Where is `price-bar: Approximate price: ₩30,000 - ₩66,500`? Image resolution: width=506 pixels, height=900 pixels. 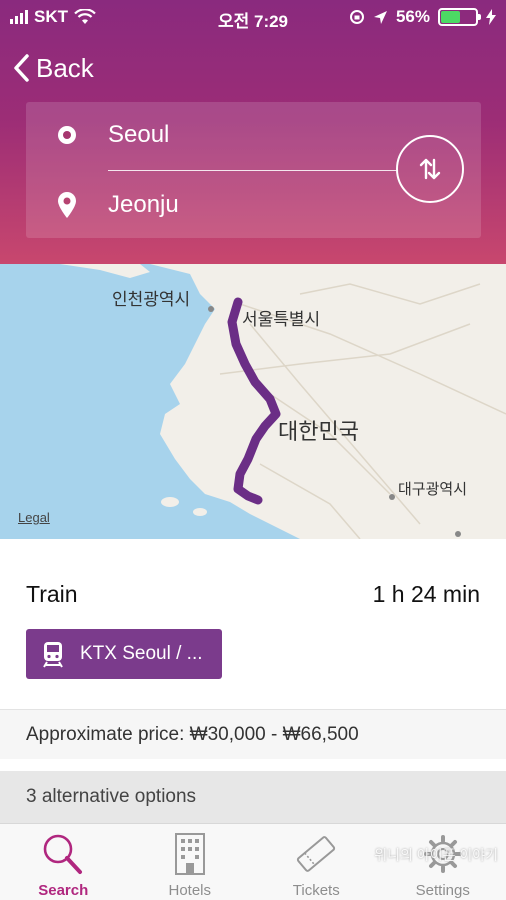 price-bar: Approximate price: ₩30,000 - ₩66,500 is located at coordinates (253, 734).